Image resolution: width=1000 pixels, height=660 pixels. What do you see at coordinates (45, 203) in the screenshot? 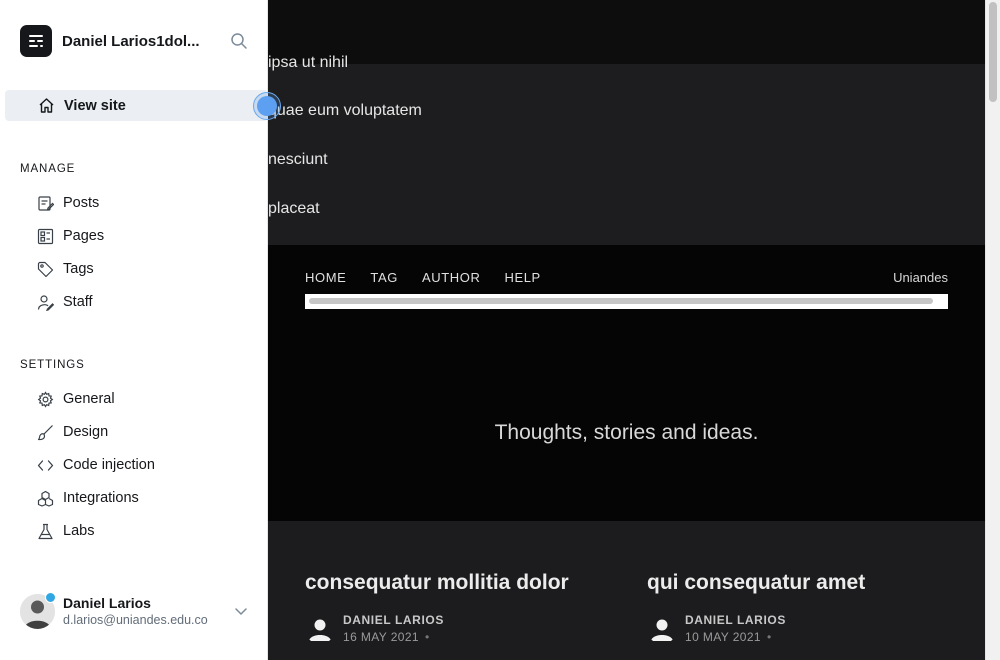
I see `posts-icon` at bounding box center [45, 203].